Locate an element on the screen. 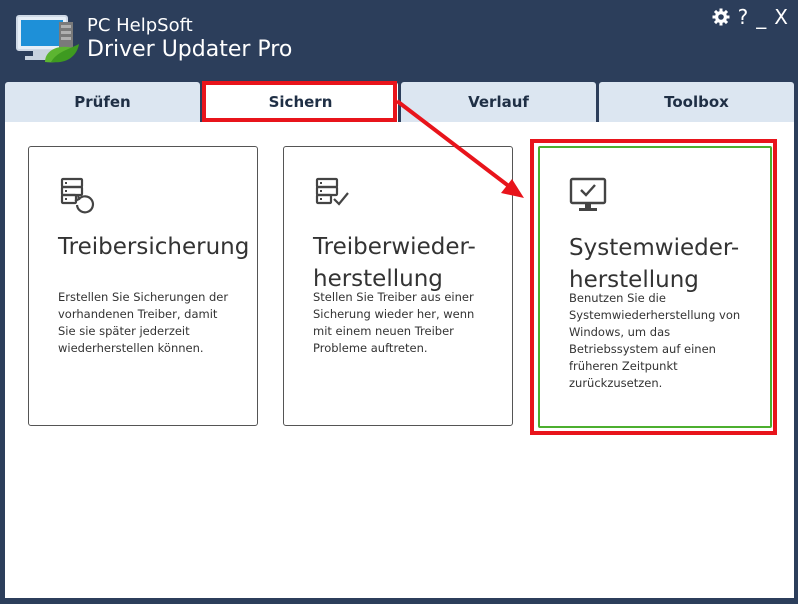  driver-backup-icon is located at coordinates (77, 195).